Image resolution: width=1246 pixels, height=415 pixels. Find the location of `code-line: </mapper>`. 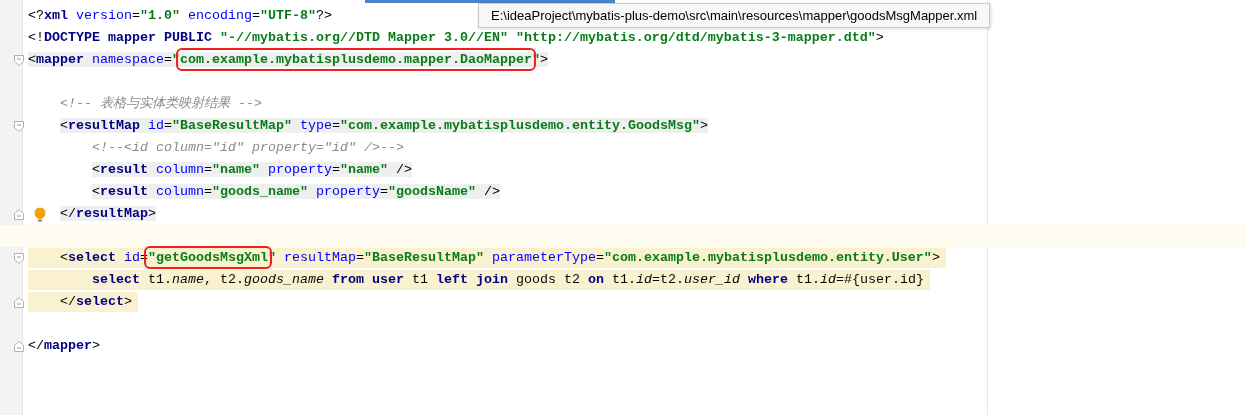

code-line: </mapper> is located at coordinates (64, 346).